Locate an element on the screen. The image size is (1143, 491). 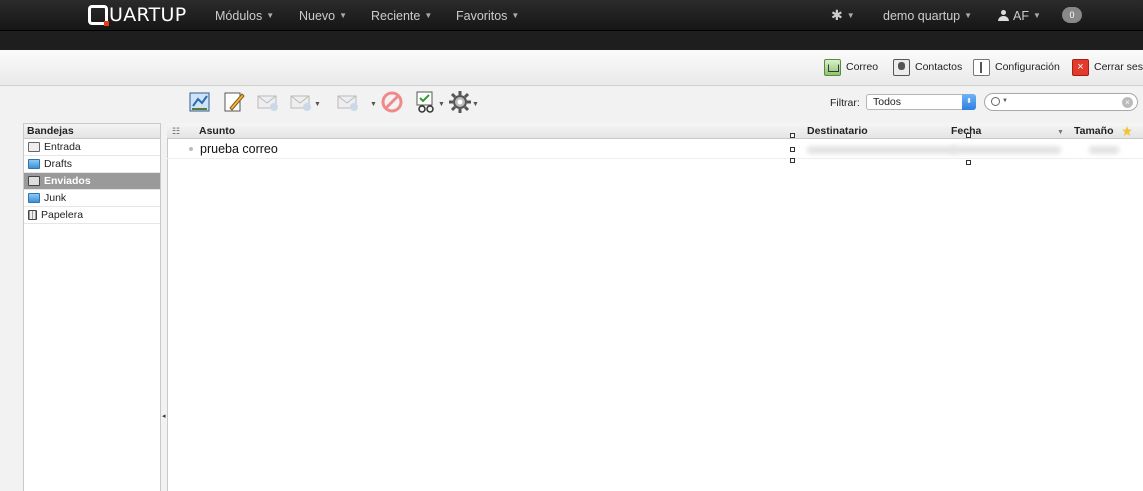
search-clear-icon: × is located at coordinates (1127, 102).